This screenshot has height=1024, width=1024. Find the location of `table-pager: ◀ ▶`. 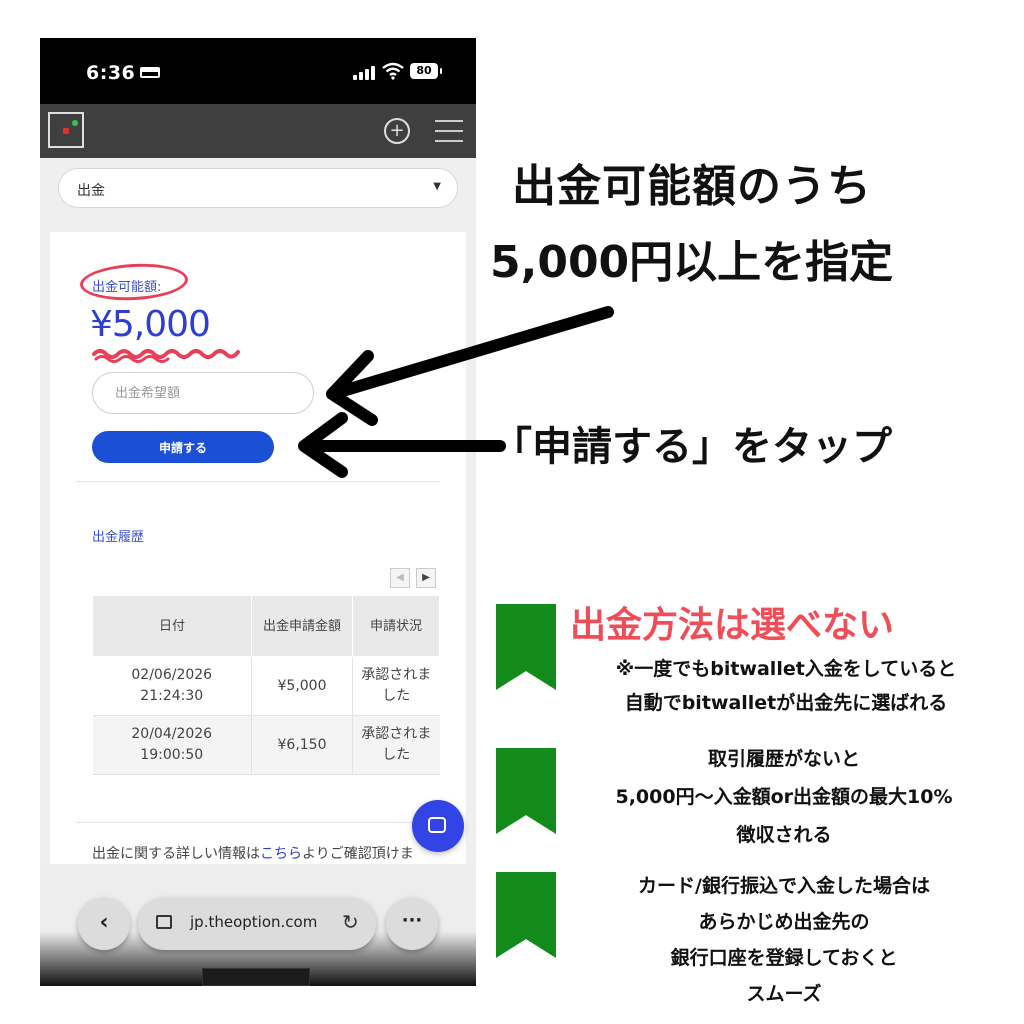

table-pager: ◀ ▶ is located at coordinates (415, 578).